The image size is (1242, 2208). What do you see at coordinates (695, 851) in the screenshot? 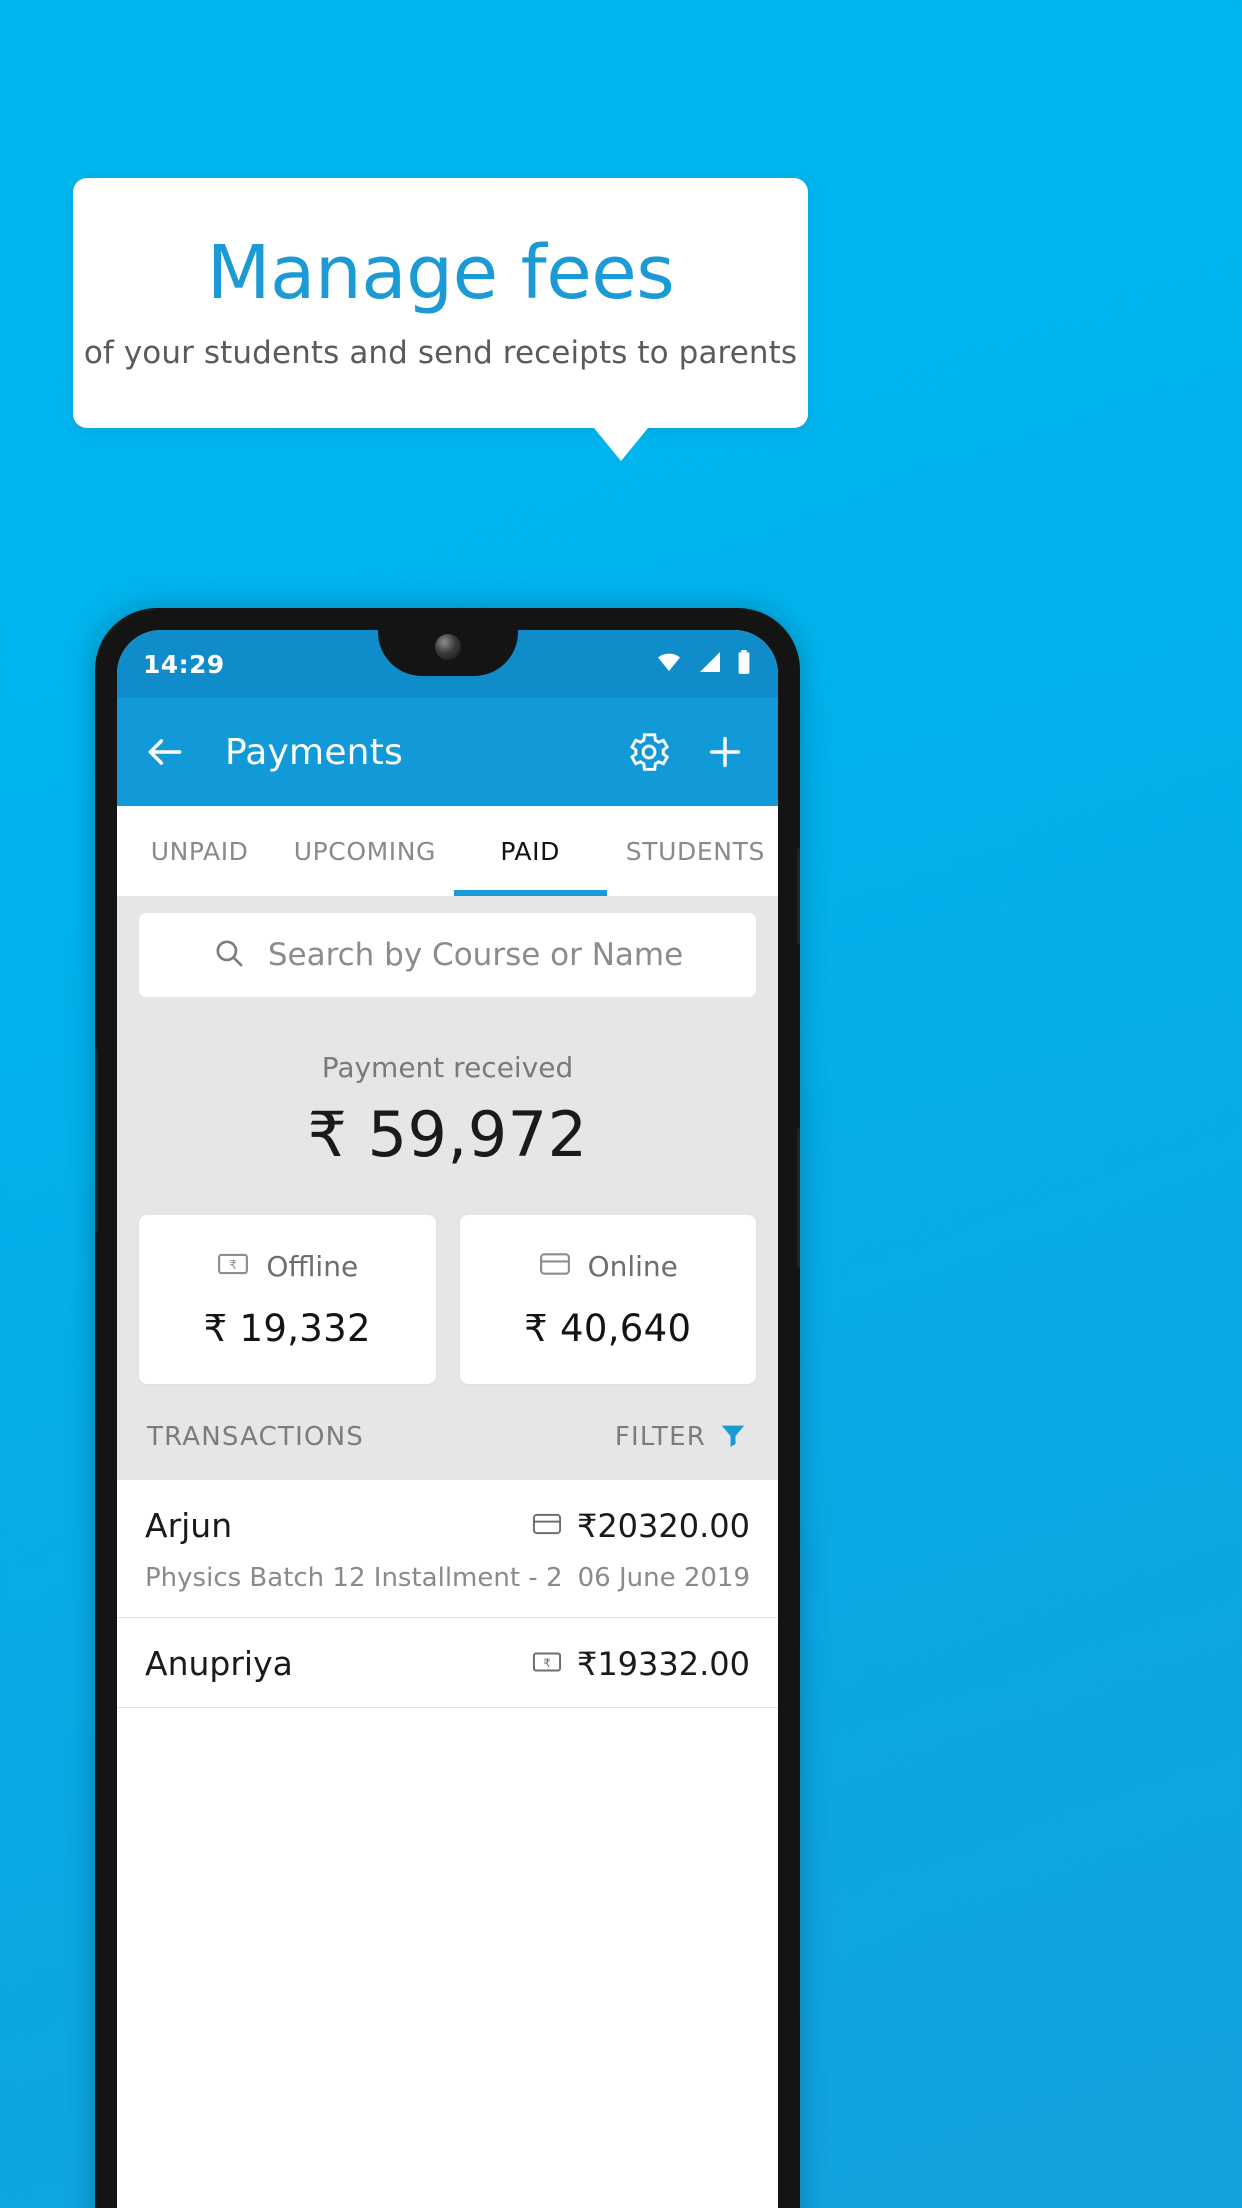
I see `tab-students: STUDENTS` at bounding box center [695, 851].